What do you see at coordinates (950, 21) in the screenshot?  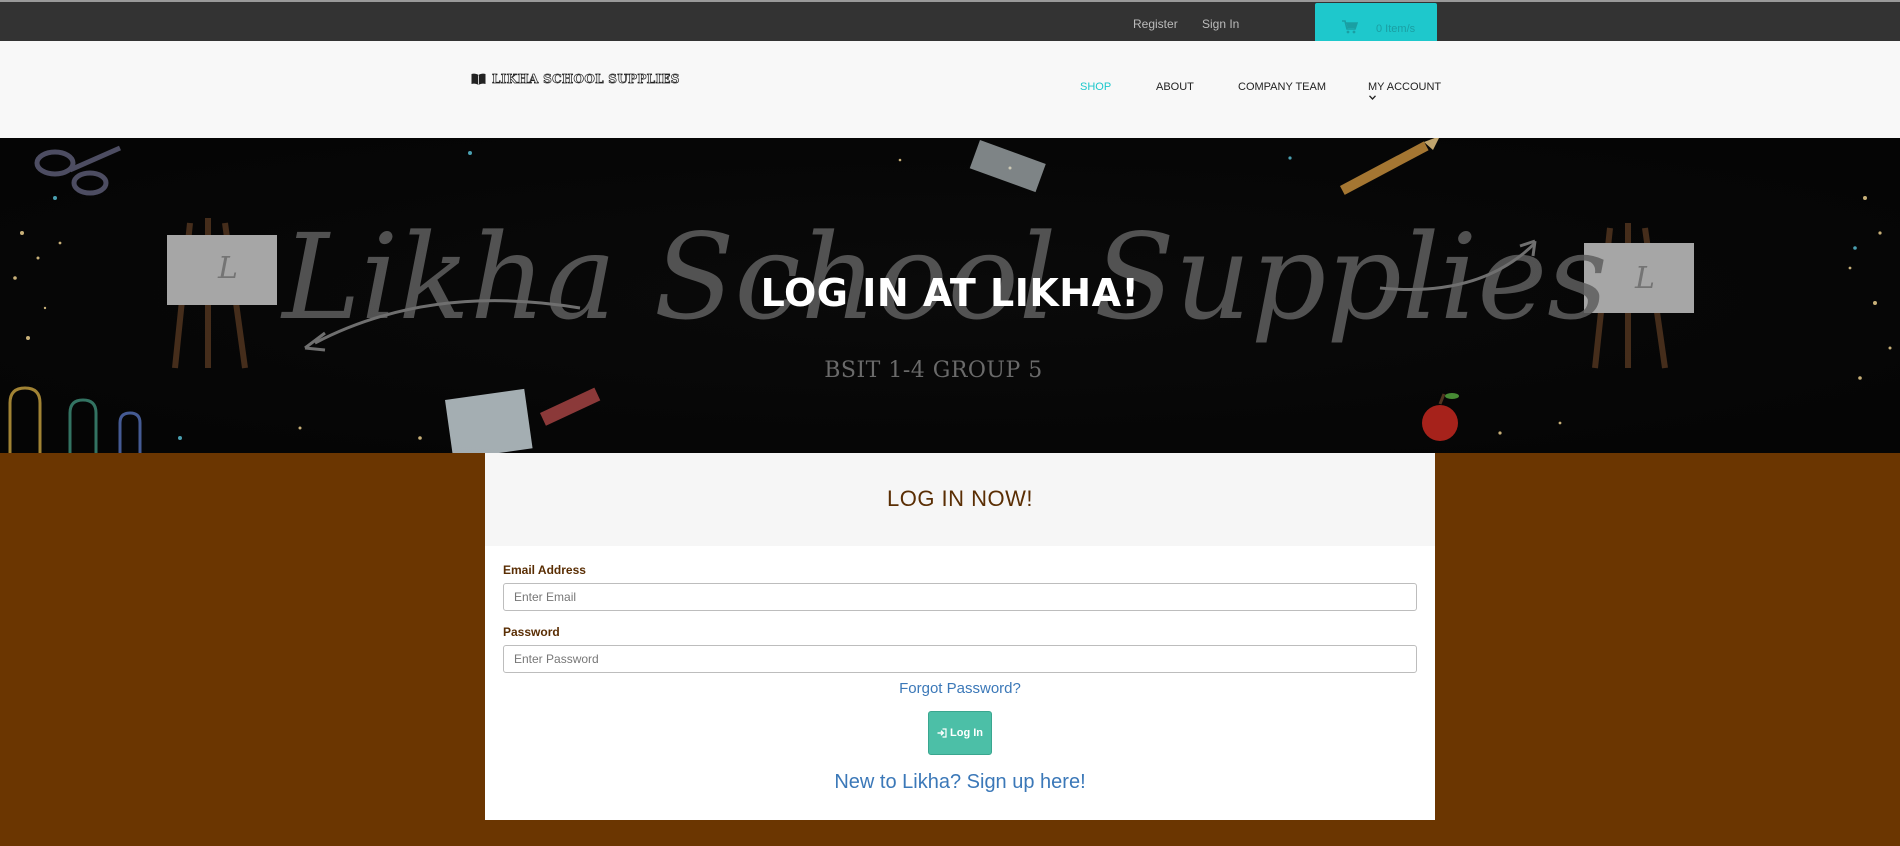 I see `top-utility-bar: Register Sign In 0 Item/s` at bounding box center [950, 21].